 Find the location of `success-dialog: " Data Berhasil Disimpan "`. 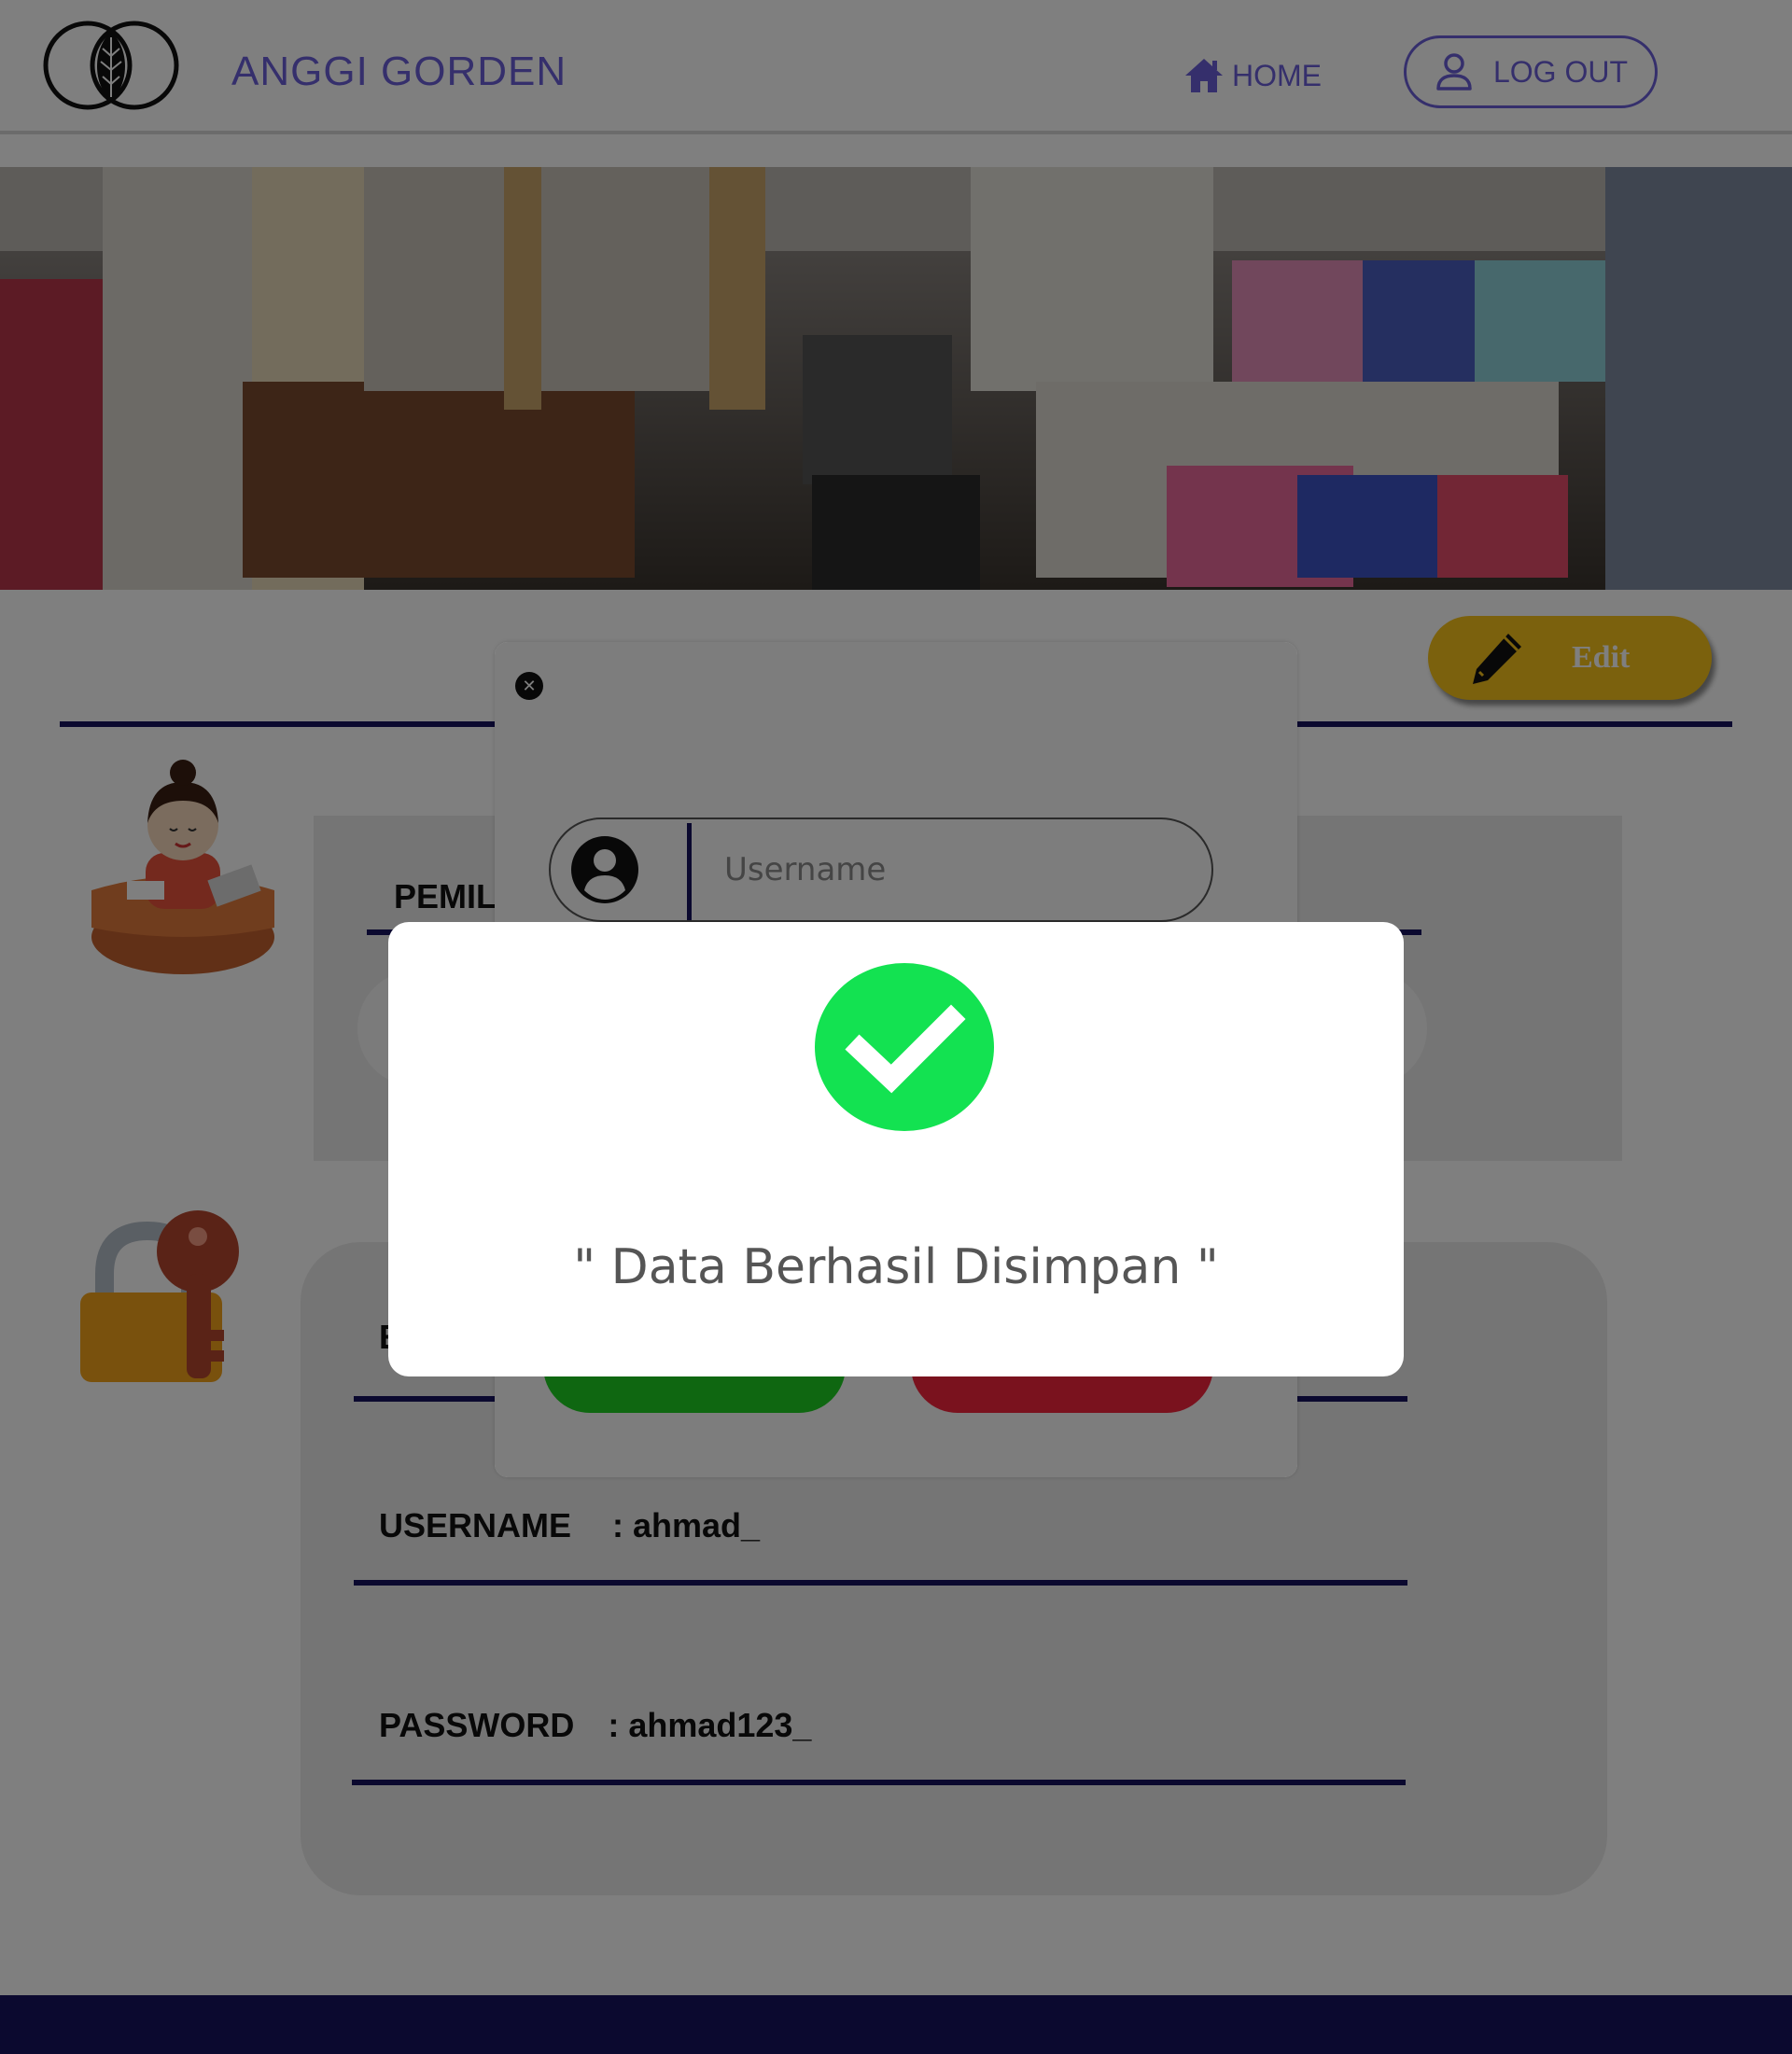

success-dialog: " Data Berhasil Disimpan " is located at coordinates (896, 1149).